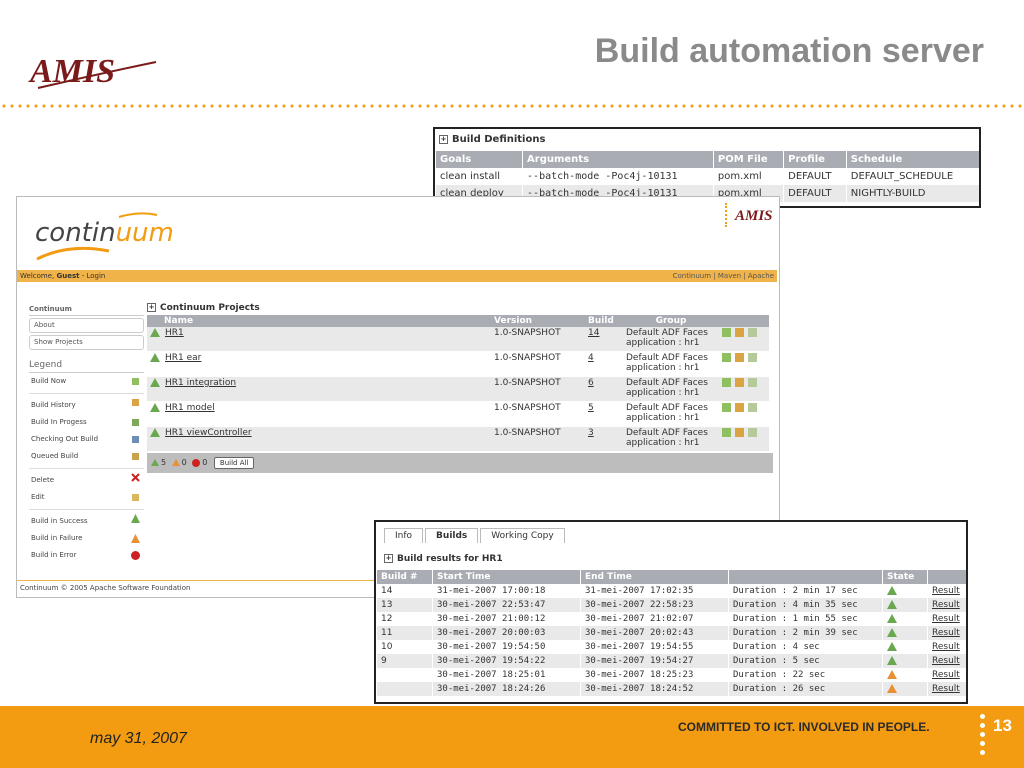 The height and width of the screenshot is (768, 1024). What do you see at coordinates (744, 321) in the screenshot?
I see `col-actions` at bounding box center [744, 321].